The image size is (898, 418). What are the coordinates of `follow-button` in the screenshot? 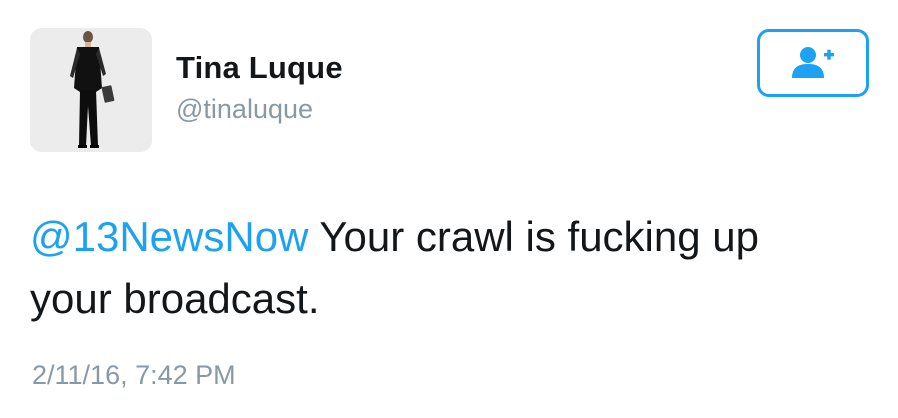 It's located at (813, 63).